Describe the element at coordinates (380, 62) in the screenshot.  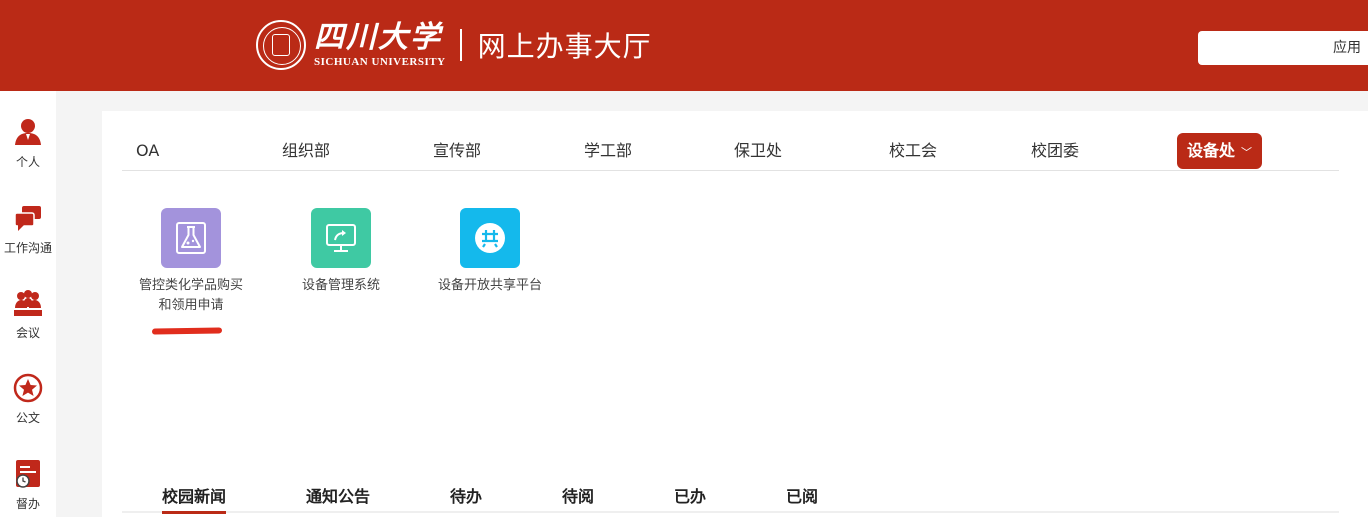
I see `logo-english: SICHUAN UNIVERSITY` at that location.